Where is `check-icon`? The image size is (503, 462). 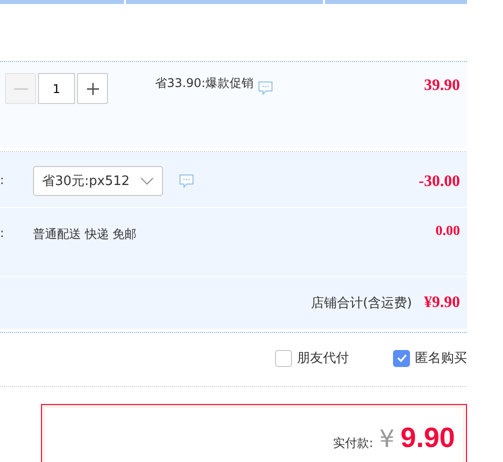 check-icon is located at coordinates (401, 358).